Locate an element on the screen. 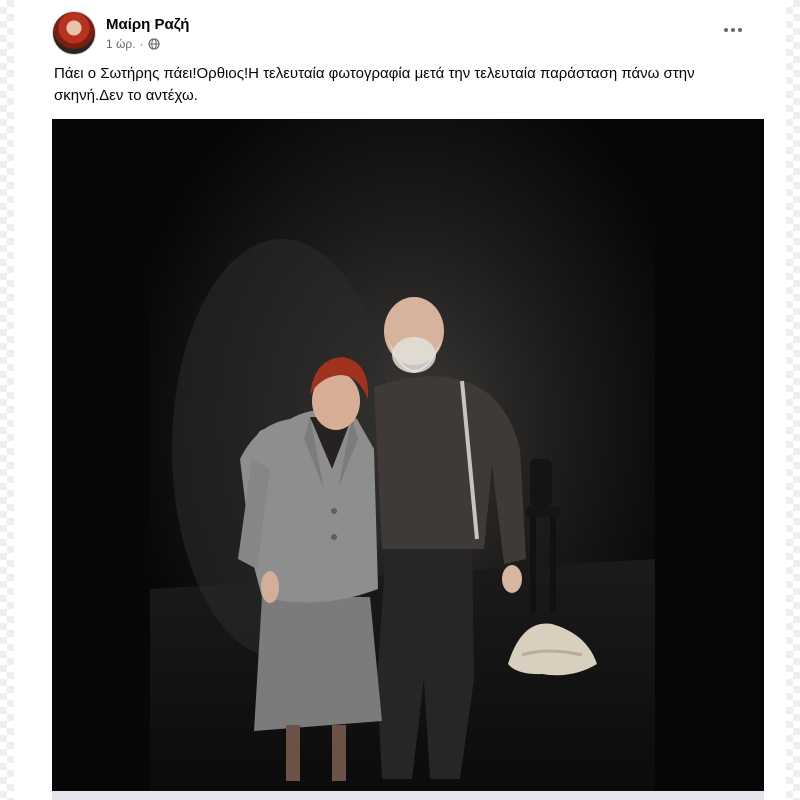 The image size is (800, 800). post-timestamp: 1 ώρ. is located at coordinates (121, 44).